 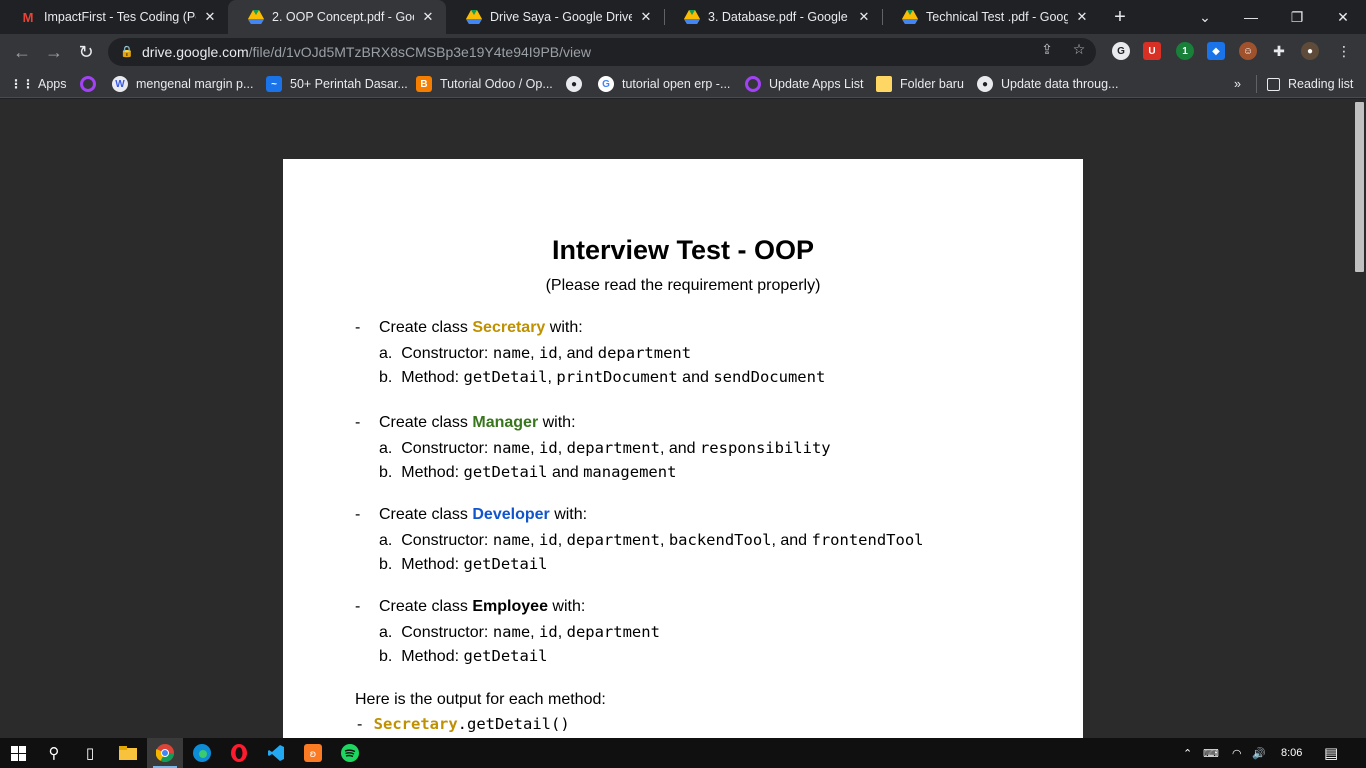 What do you see at coordinates (481, 328) in the screenshot?
I see `section-heading-text: Create class Secretary with:` at bounding box center [481, 328].